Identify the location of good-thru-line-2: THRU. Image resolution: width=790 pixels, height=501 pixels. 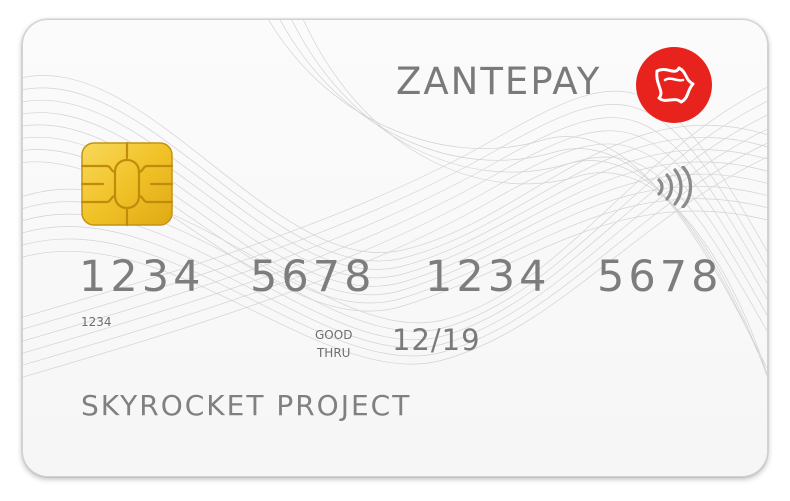
(333, 353).